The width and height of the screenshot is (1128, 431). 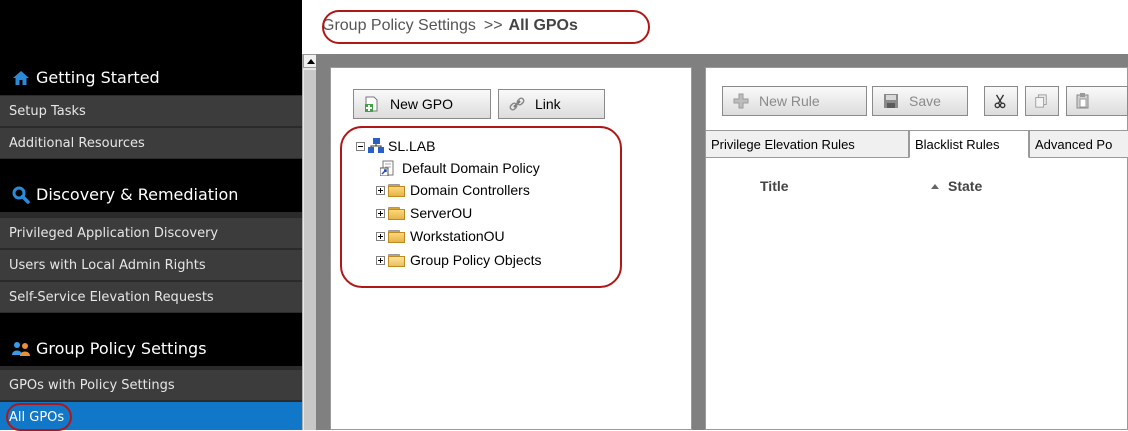 I want to click on sidebar-section-getting-started: Getting Started, so click(x=151, y=77).